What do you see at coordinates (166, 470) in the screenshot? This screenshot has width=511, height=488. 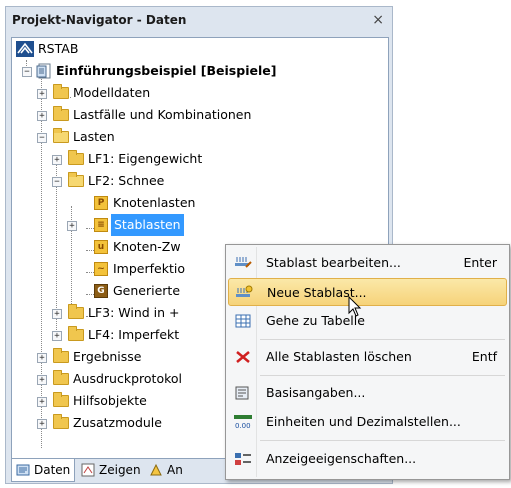 I see `tab-ansichten: An` at bounding box center [166, 470].